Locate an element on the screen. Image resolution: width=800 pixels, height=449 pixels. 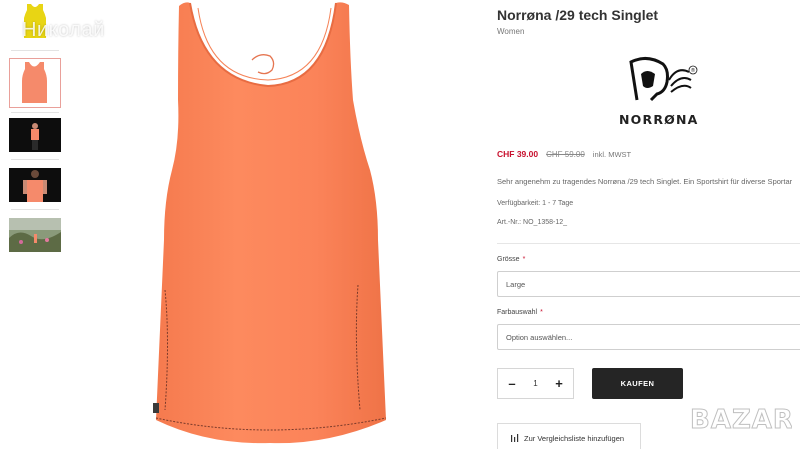
thumbnail-model-front is located at coordinates (35, 135).